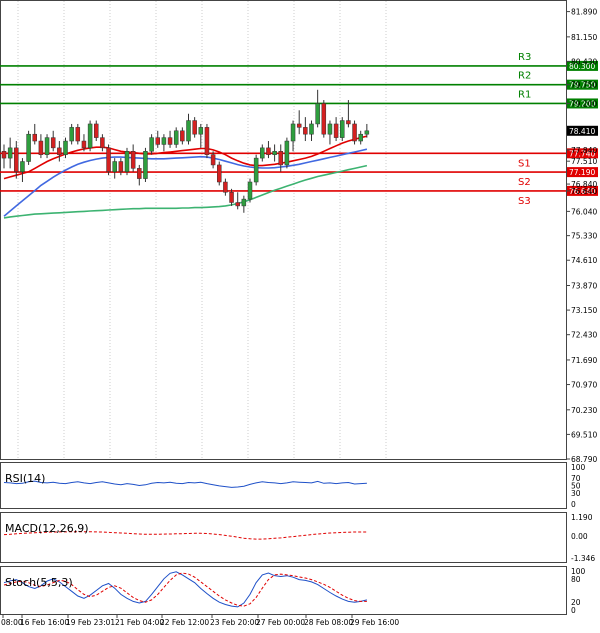 The image size is (600, 633). What do you see at coordinates (584, 85) in the screenshot?
I see `y-tick-label: 79.750` at bounding box center [584, 85].